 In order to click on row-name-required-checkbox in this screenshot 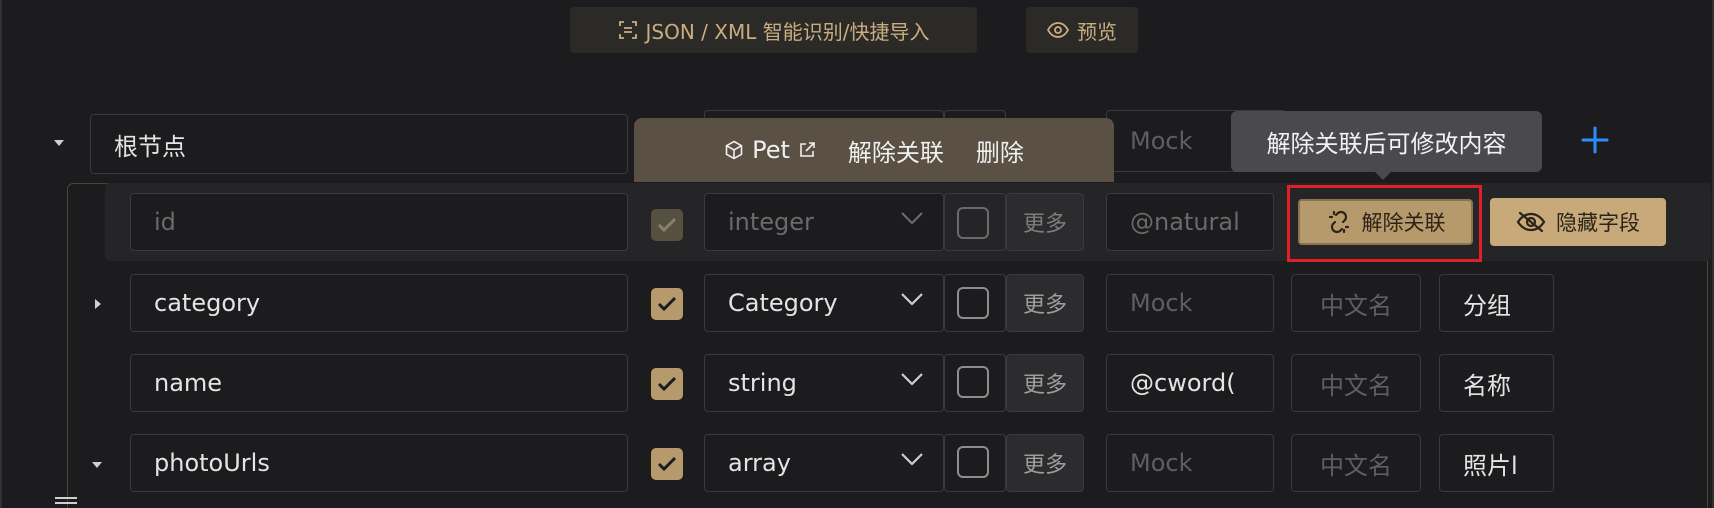, I will do `click(667, 384)`.